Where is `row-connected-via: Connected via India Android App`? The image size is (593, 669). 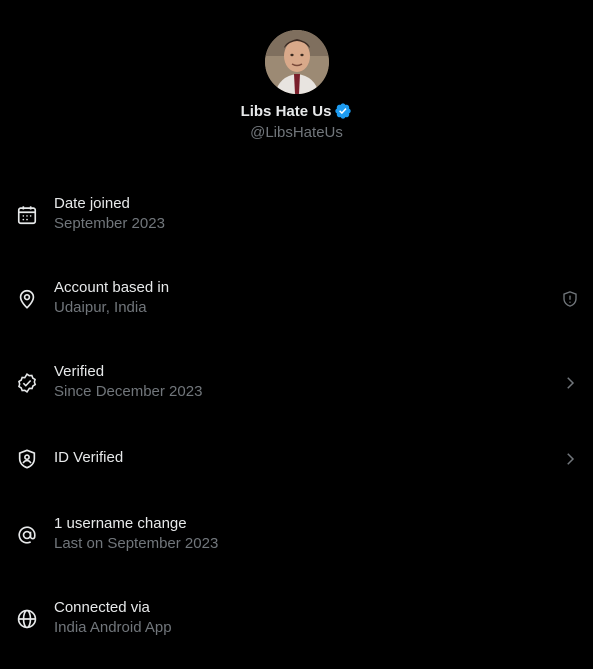
row-connected-via: Connected via India Android App is located at coordinates (296, 619).